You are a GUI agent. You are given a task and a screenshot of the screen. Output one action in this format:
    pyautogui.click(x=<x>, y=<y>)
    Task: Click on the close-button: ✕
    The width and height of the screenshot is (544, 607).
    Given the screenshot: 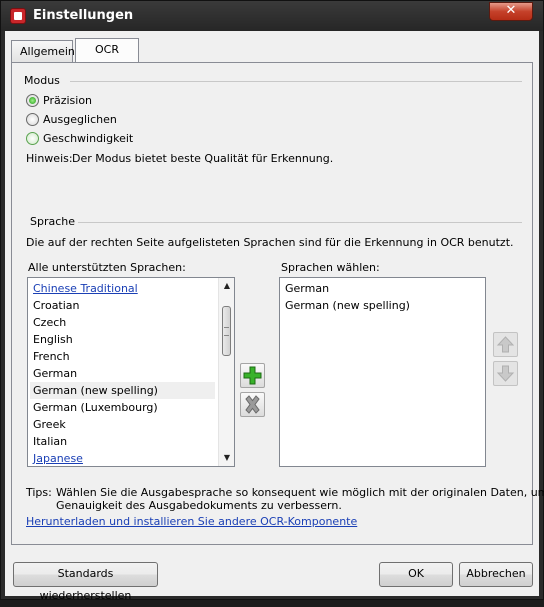 What is the action you would take?
    pyautogui.click(x=511, y=11)
    